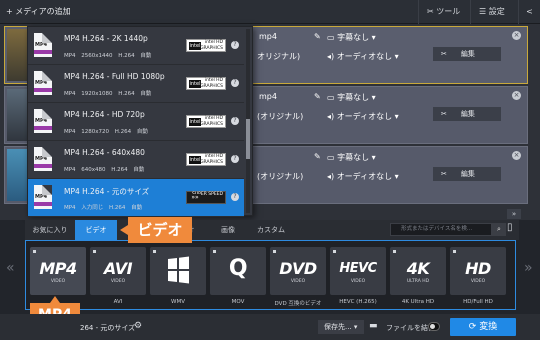 This screenshot has height=340, width=540. What do you see at coordinates (104, 152) in the screenshot?
I see `preset-title: MP4 H.264 - 640x480` at bounding box center [104, 152].